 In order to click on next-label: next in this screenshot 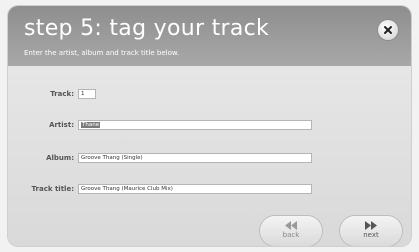, I will do `click(371, 235)`.